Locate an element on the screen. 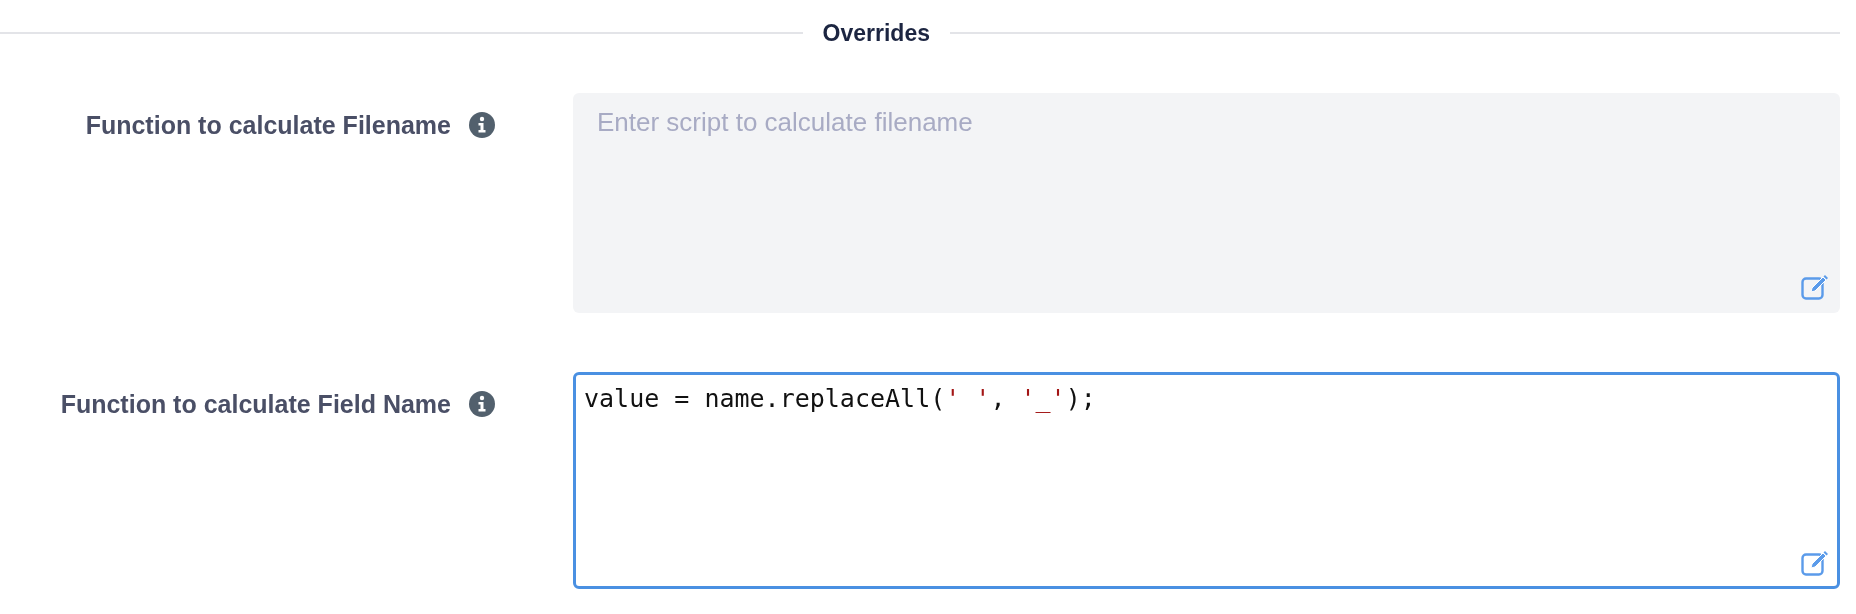 The height and width of the screenshot is (614, 1856). field-label: Function to calculate Field Name is located at coordinates (255, 404).